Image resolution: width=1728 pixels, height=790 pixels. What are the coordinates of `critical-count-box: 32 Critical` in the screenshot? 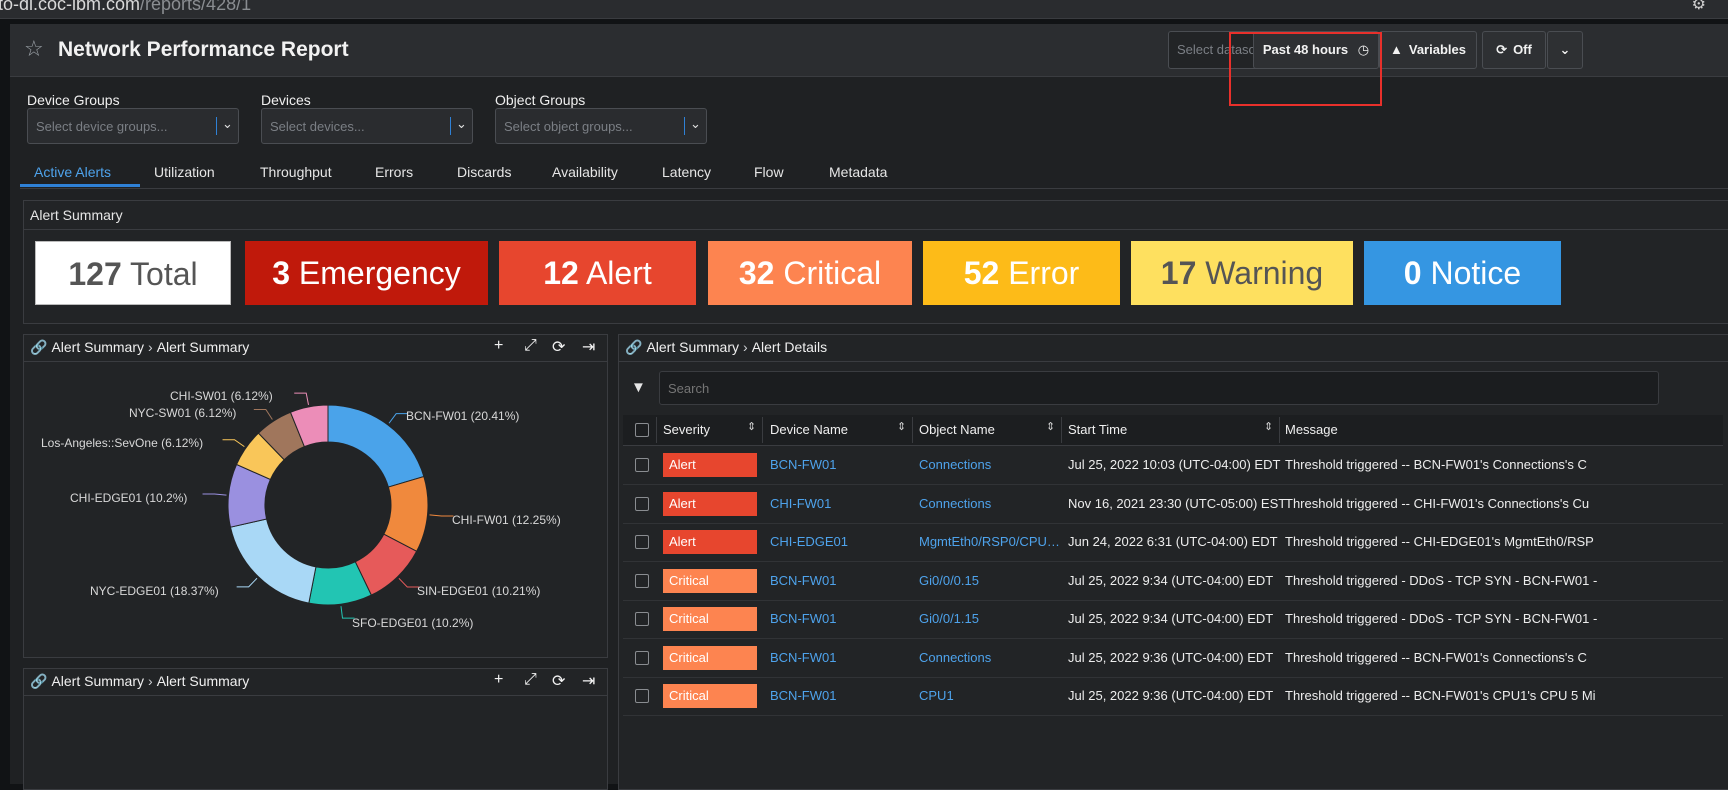 It's located at (810, 273).